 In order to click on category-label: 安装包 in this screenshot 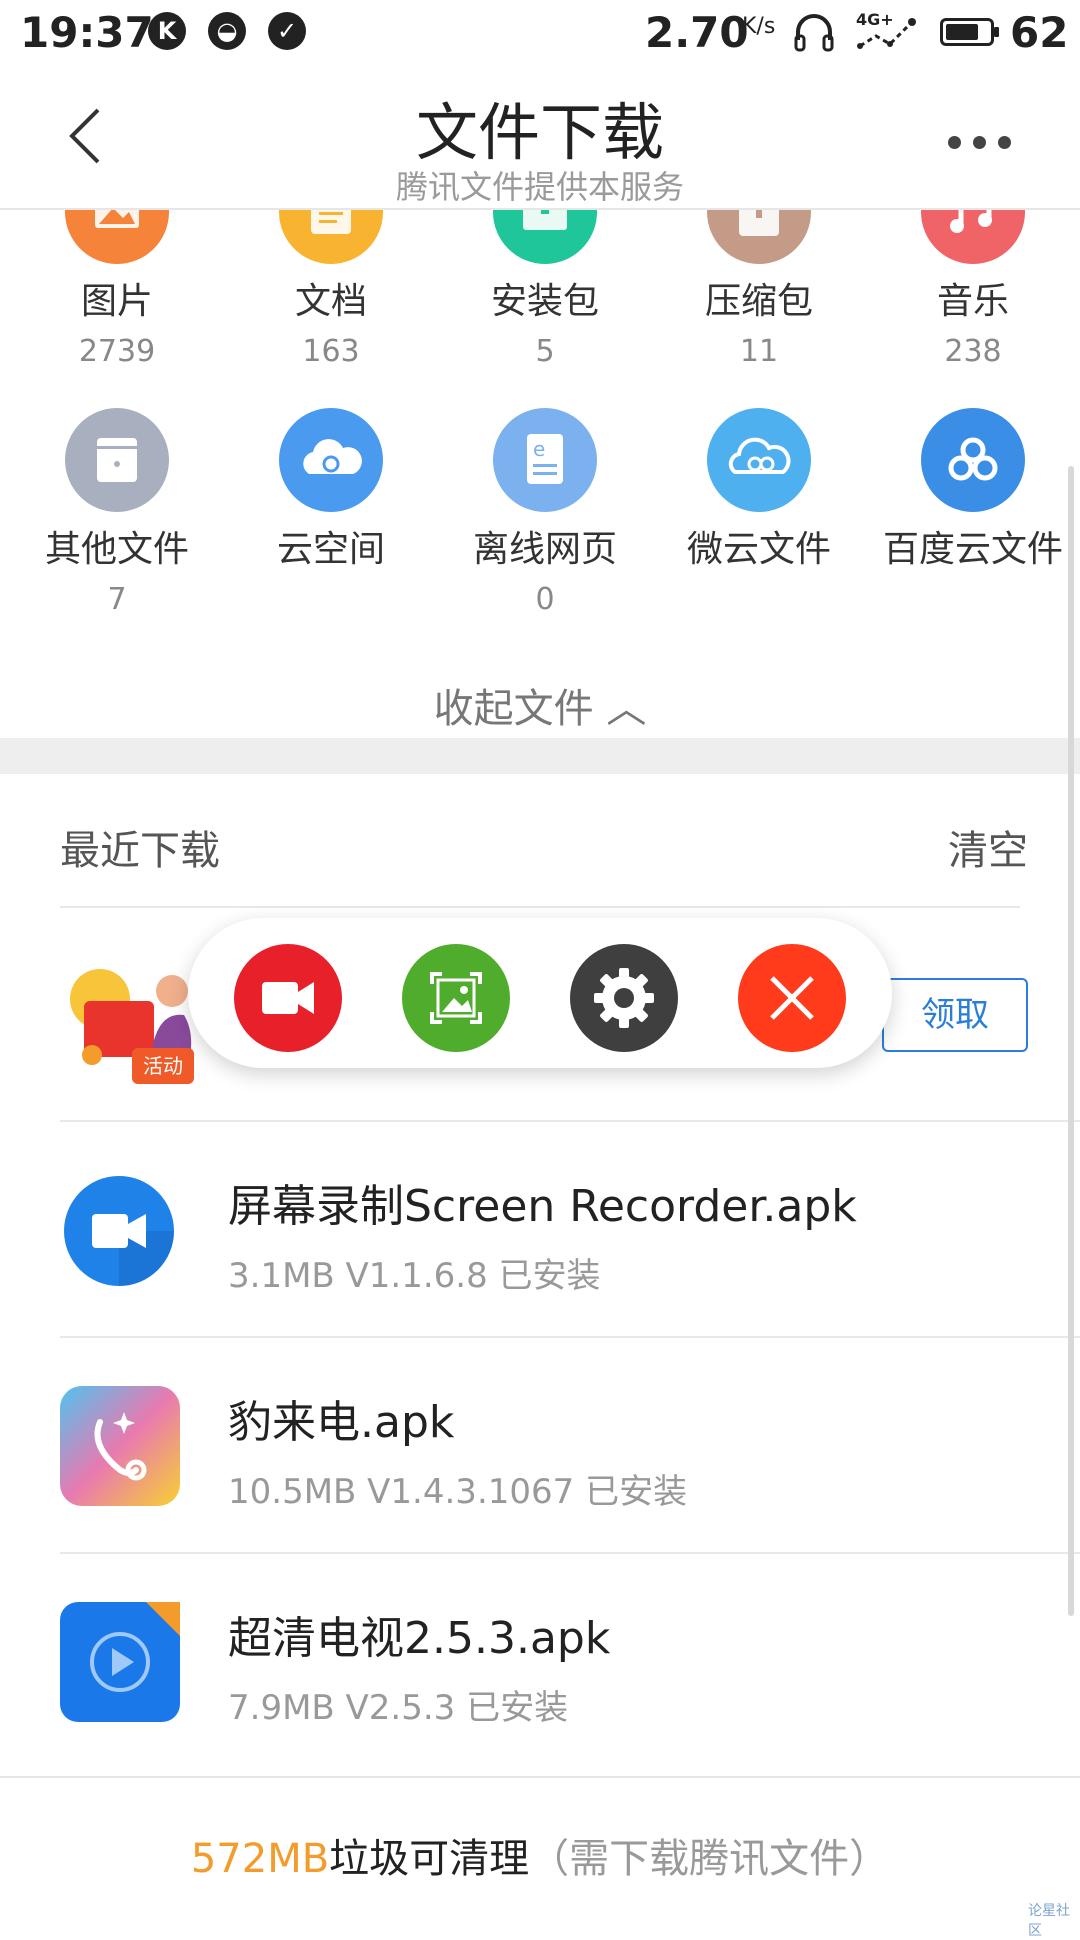, I will do `click(544, 301)`.